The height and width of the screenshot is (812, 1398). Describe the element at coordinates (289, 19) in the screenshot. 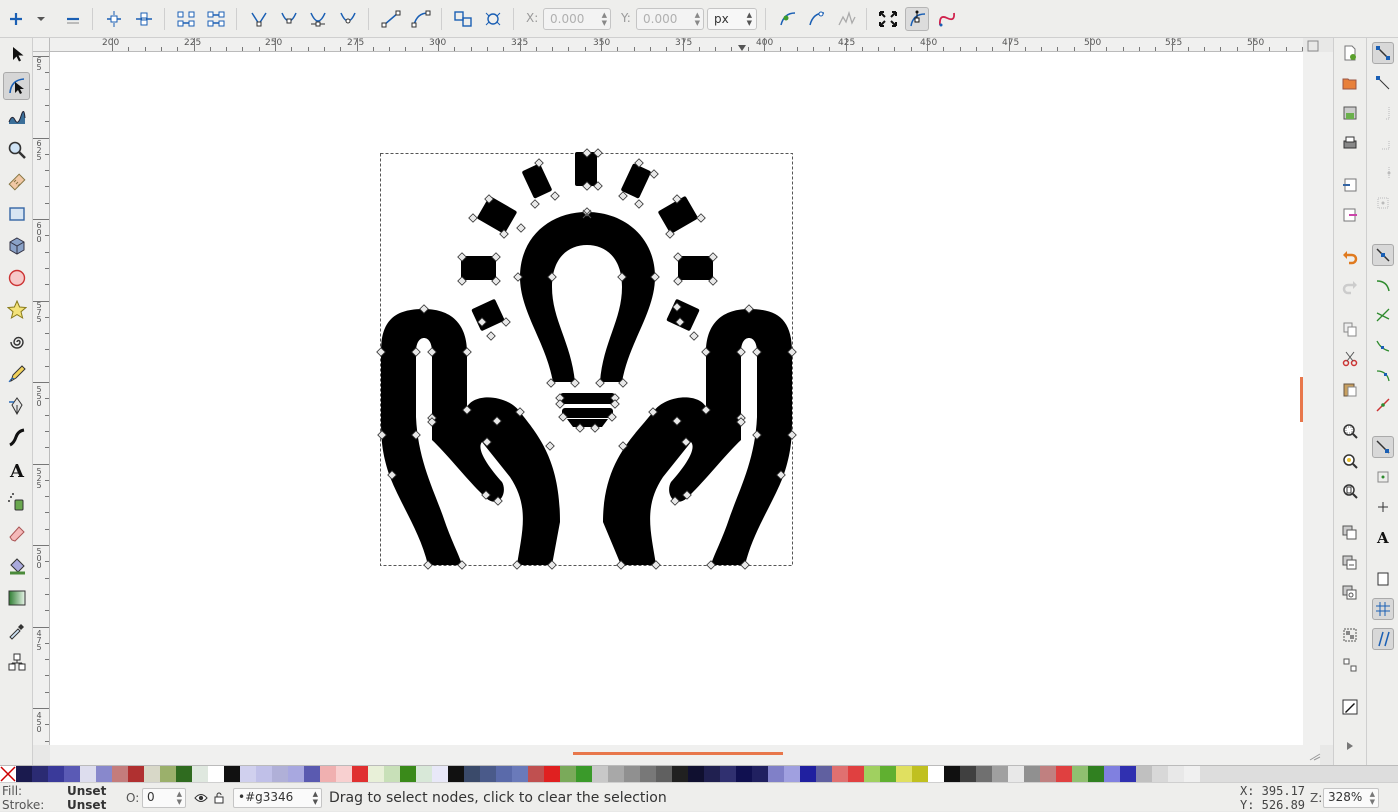

I see `smooth-node-icon` at that location.